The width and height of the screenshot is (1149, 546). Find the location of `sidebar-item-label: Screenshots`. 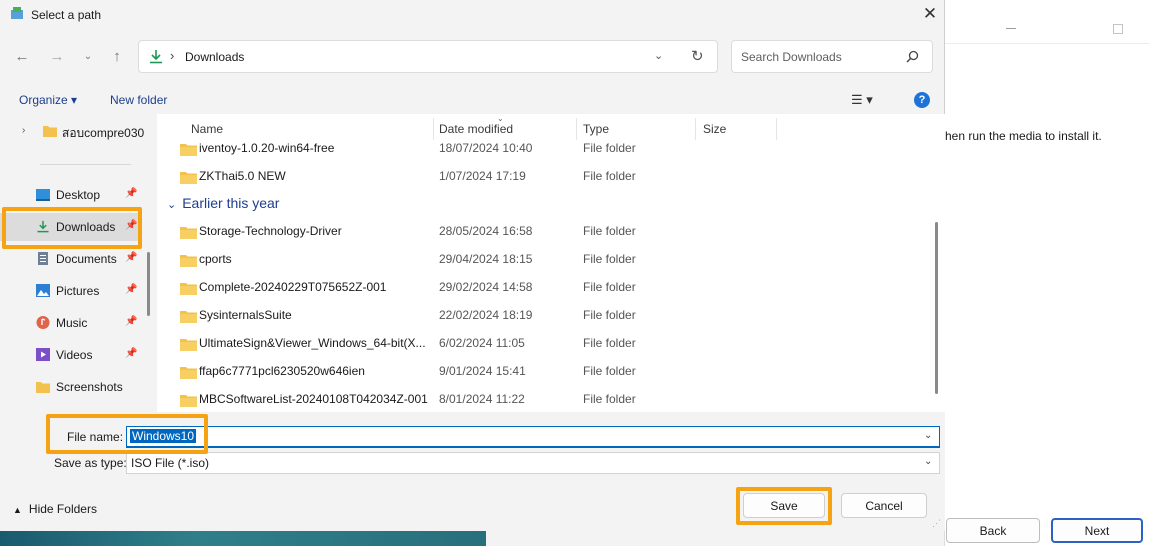

sidebar-item-label: Screenshots is located at coordinates (89, 387).